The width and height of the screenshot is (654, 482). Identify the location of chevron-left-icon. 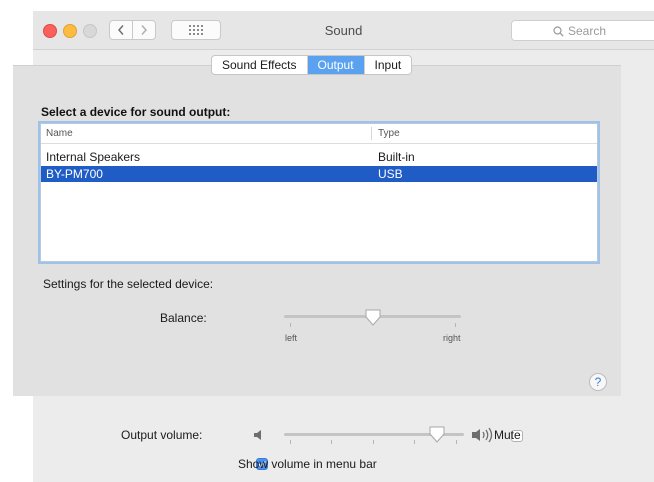
(120, 30).